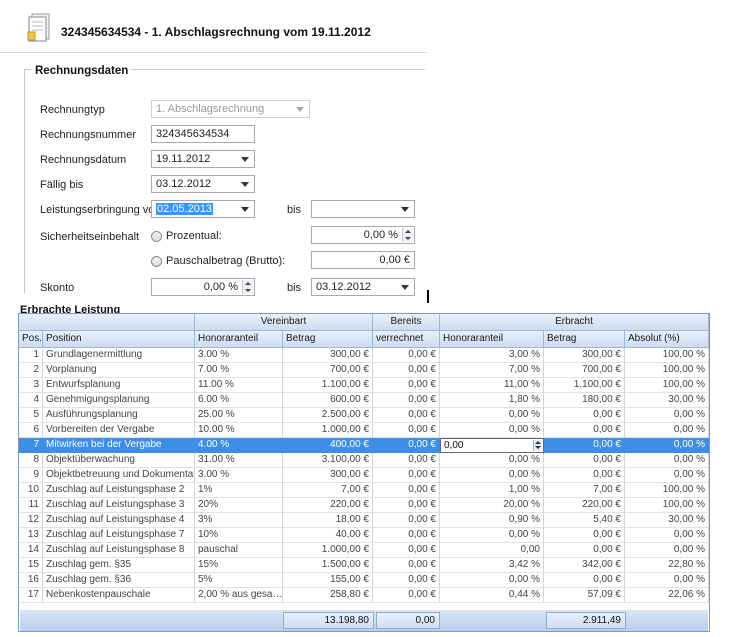 This screenshot has height=637, width=731. What do you see at coordinates (584, 565) in the screenshot?
I see `cell-erbracht-betrag: 342,00 €` at bounding box center [584, 565].